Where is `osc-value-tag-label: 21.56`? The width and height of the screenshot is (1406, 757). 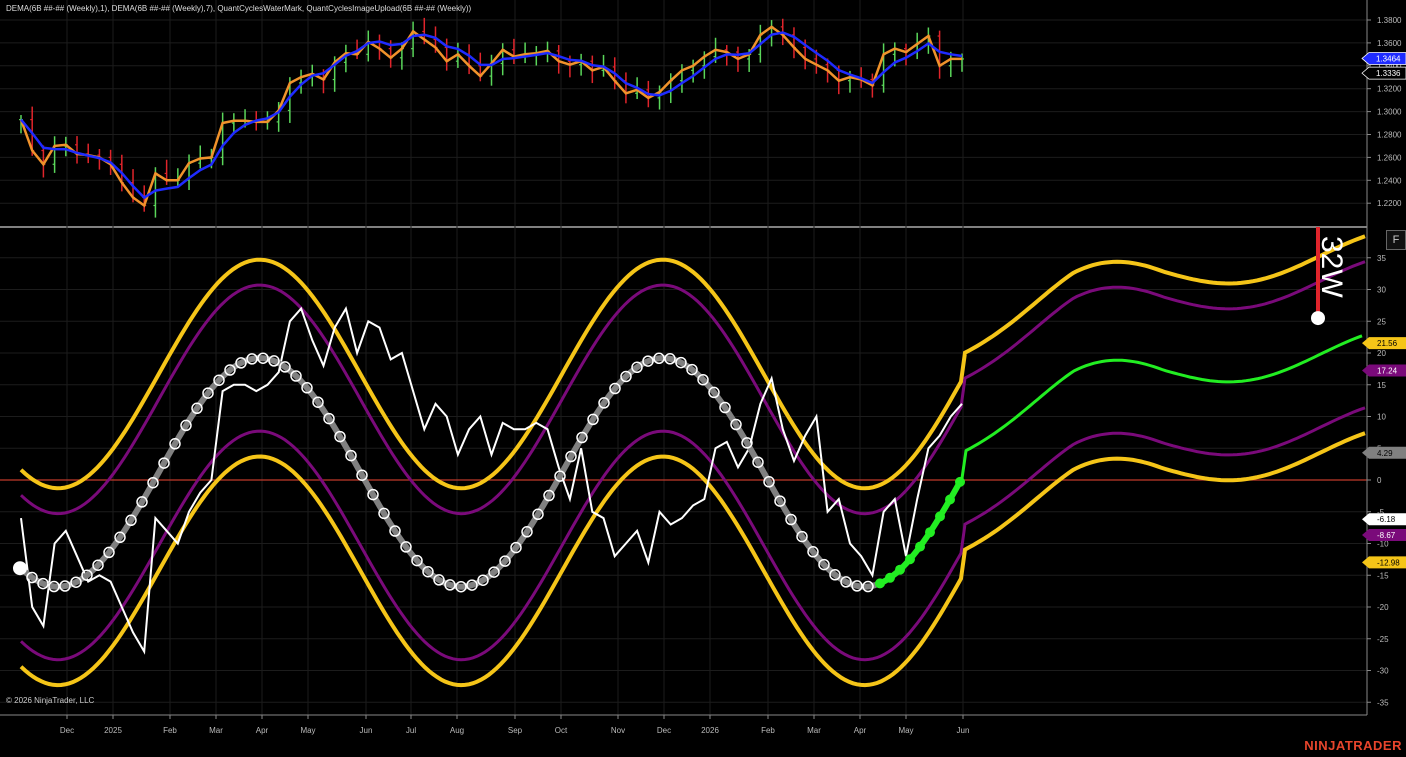 osc-value-tag-label: 21.56 is located at coordinates (1387, 343).